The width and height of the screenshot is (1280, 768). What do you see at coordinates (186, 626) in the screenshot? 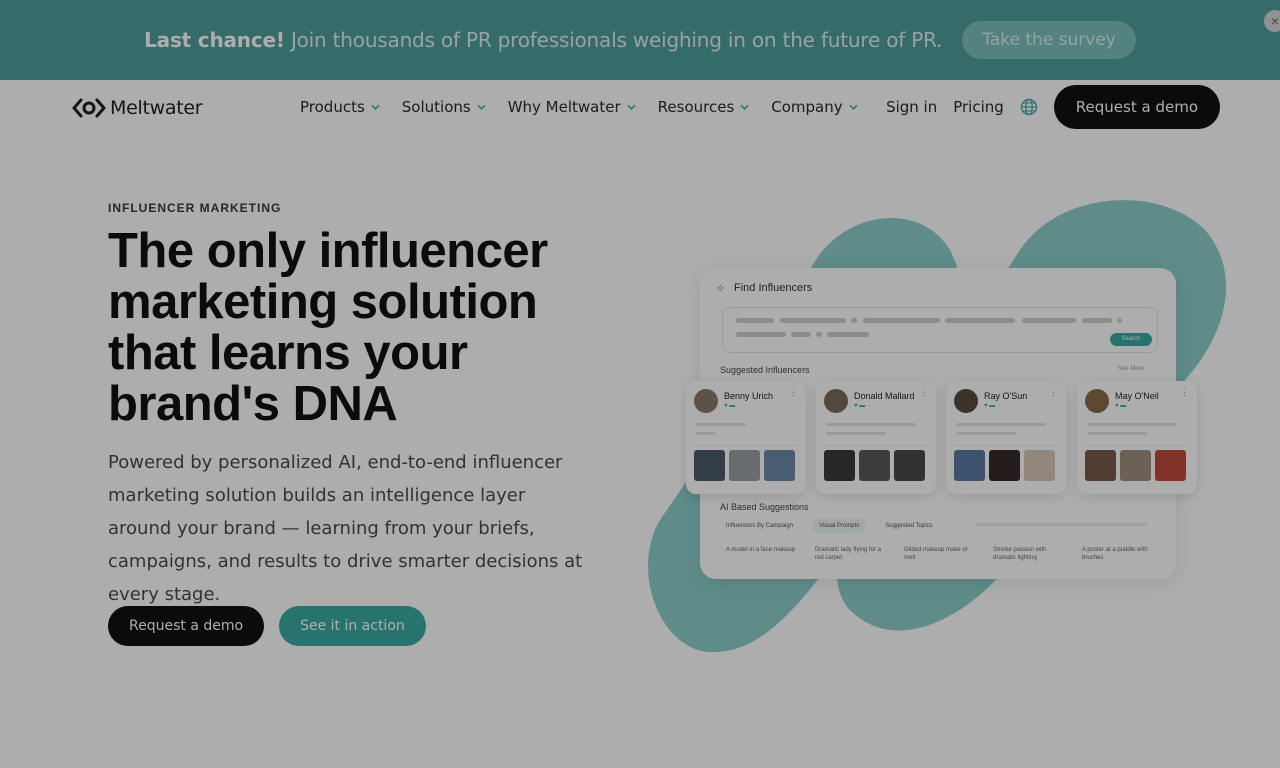
I see `hero-request-demo-button: Request a demo` at bounding box center [186, 626].